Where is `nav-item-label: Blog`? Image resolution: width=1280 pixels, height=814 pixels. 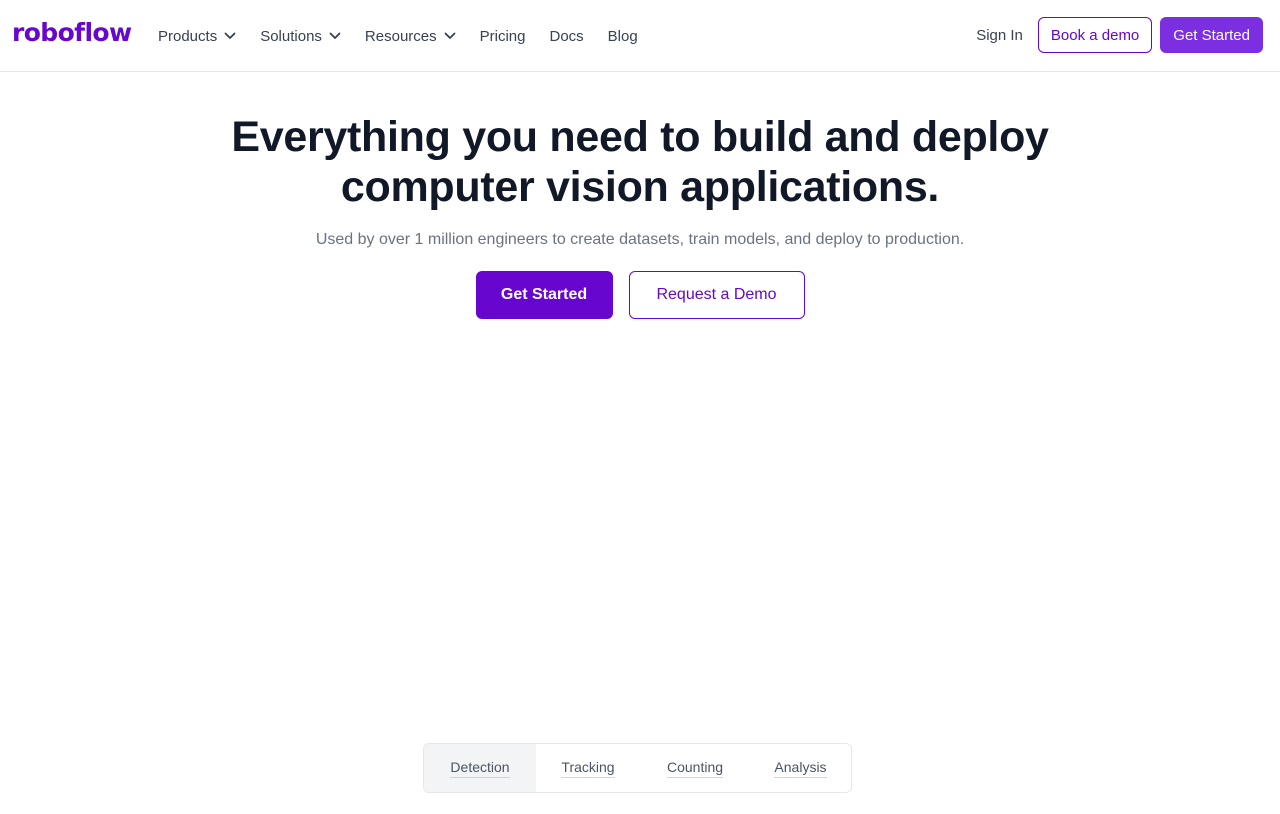 nav-item-label: Blog is located at coordinates (622, 36).